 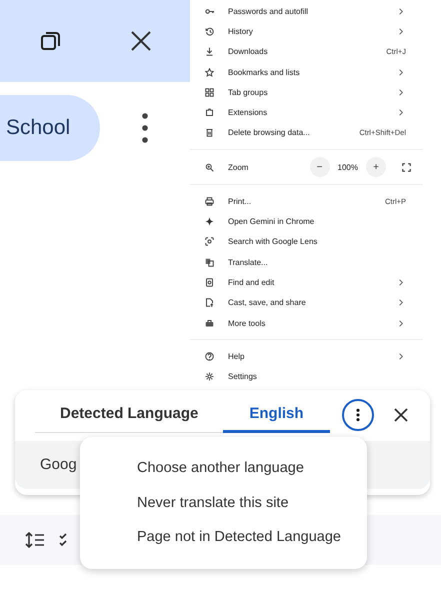 I want to click on menu-item: Settings, so click(x=315, y=376).